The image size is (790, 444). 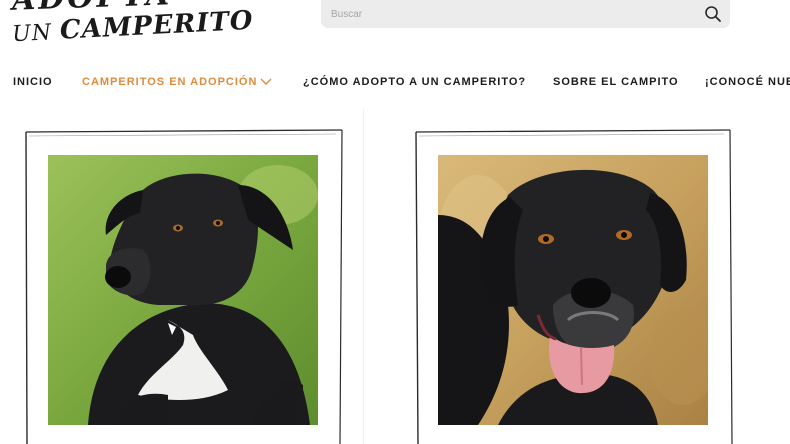 I want to click on search-icon, so click(x=713, y=14).